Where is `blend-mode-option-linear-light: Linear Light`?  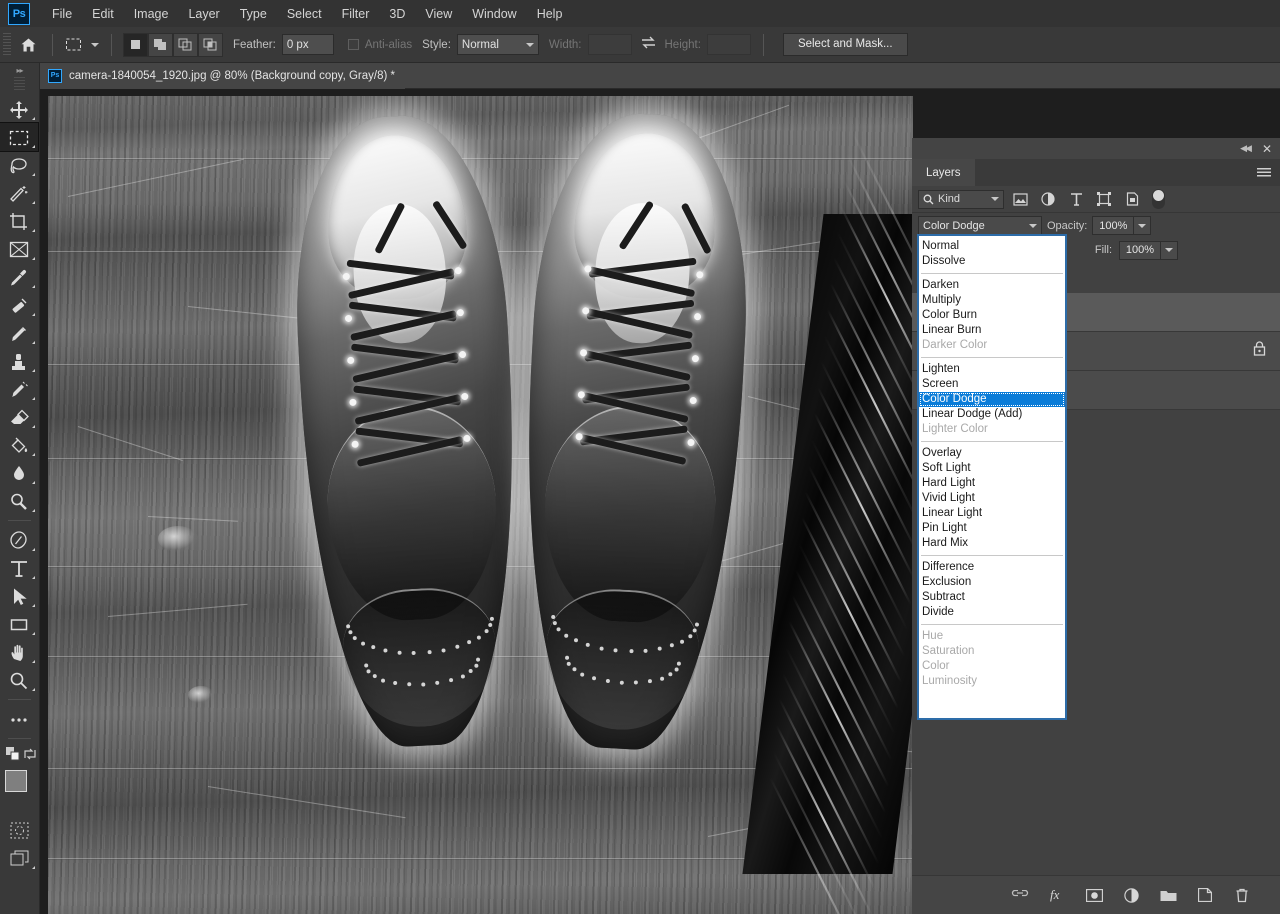
blend-mode-option-linear-light: Linear Light is located at coordinates (992, 513).